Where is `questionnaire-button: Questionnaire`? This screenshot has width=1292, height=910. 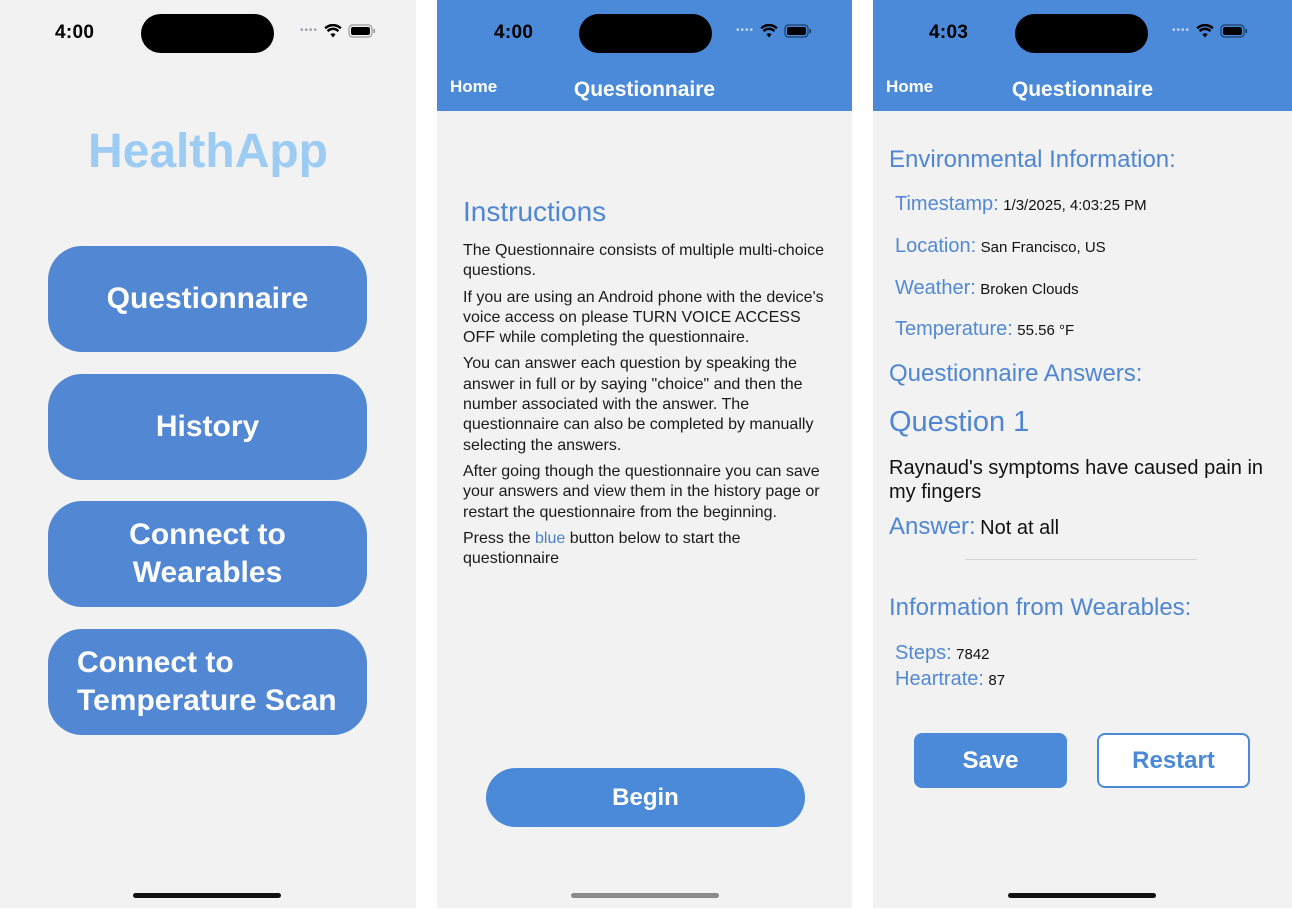
questionnaire-button: Questionnaire is located at coordinates (207, 299).